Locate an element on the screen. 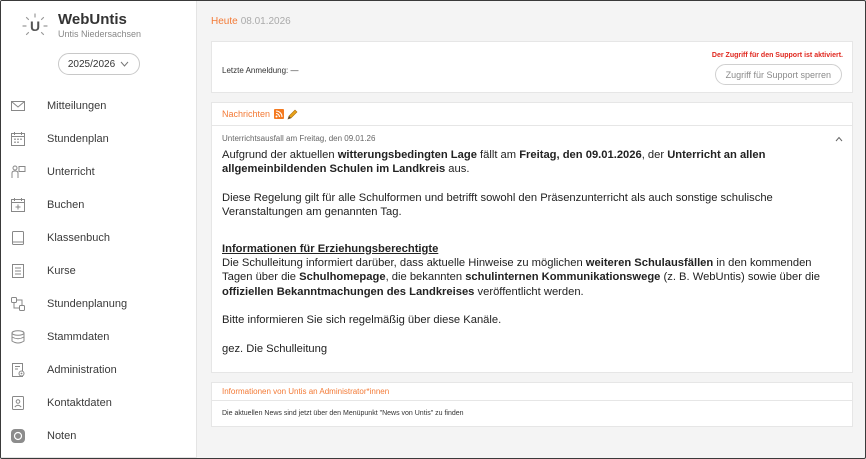  webuntis-logo-icon: U is located at coordinates (35, 26).